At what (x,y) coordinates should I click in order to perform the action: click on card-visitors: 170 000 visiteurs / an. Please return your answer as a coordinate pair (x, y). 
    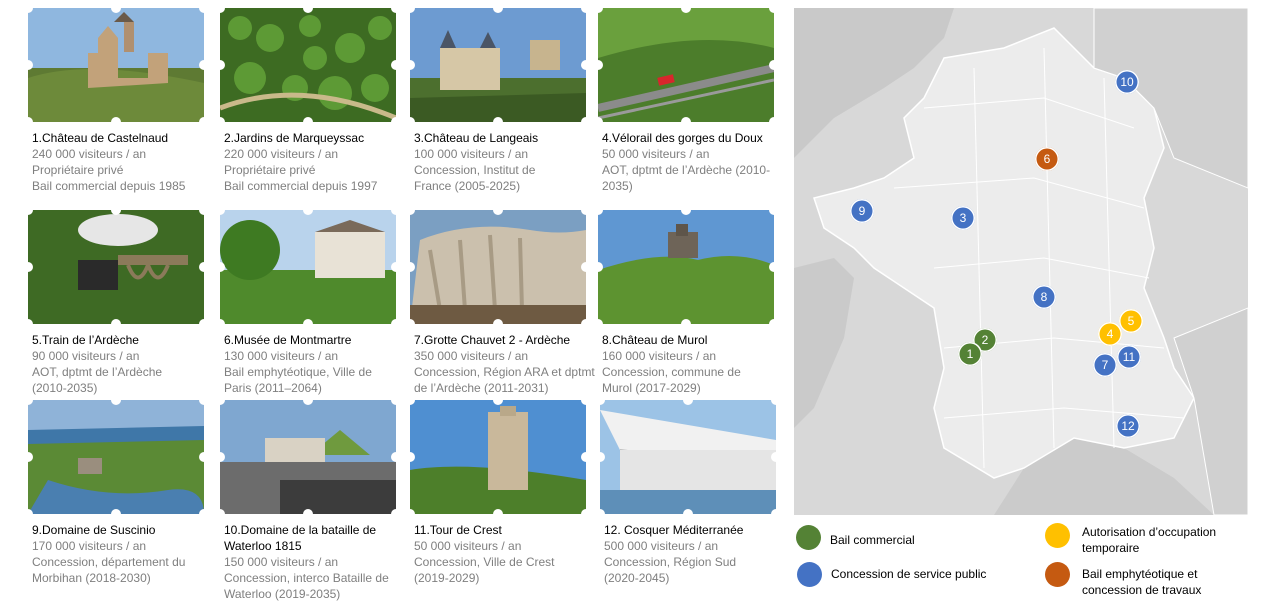
    Looking at the image, I should click on (89, 546).